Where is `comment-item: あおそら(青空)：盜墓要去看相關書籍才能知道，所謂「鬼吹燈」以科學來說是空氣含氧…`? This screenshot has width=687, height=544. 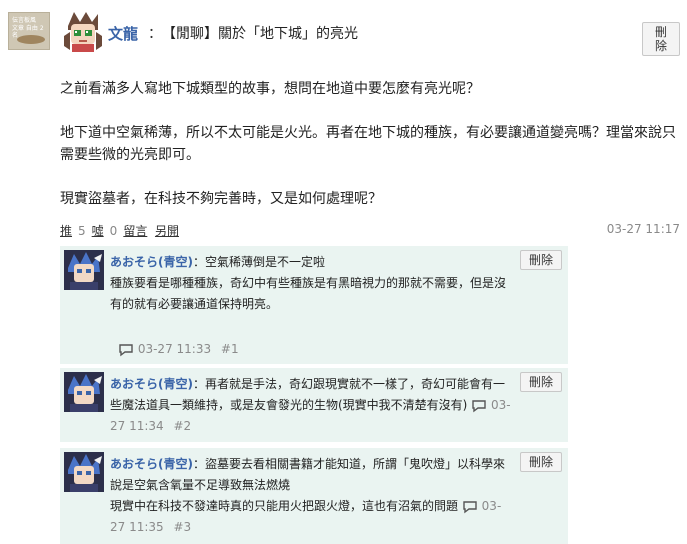
comment-item: あおそら(青空)：盜墓要去看相關書籍才能知道，所謂「鬼吹燈」以科學來說是空氣含氧… is located at coordinates (314, 496).